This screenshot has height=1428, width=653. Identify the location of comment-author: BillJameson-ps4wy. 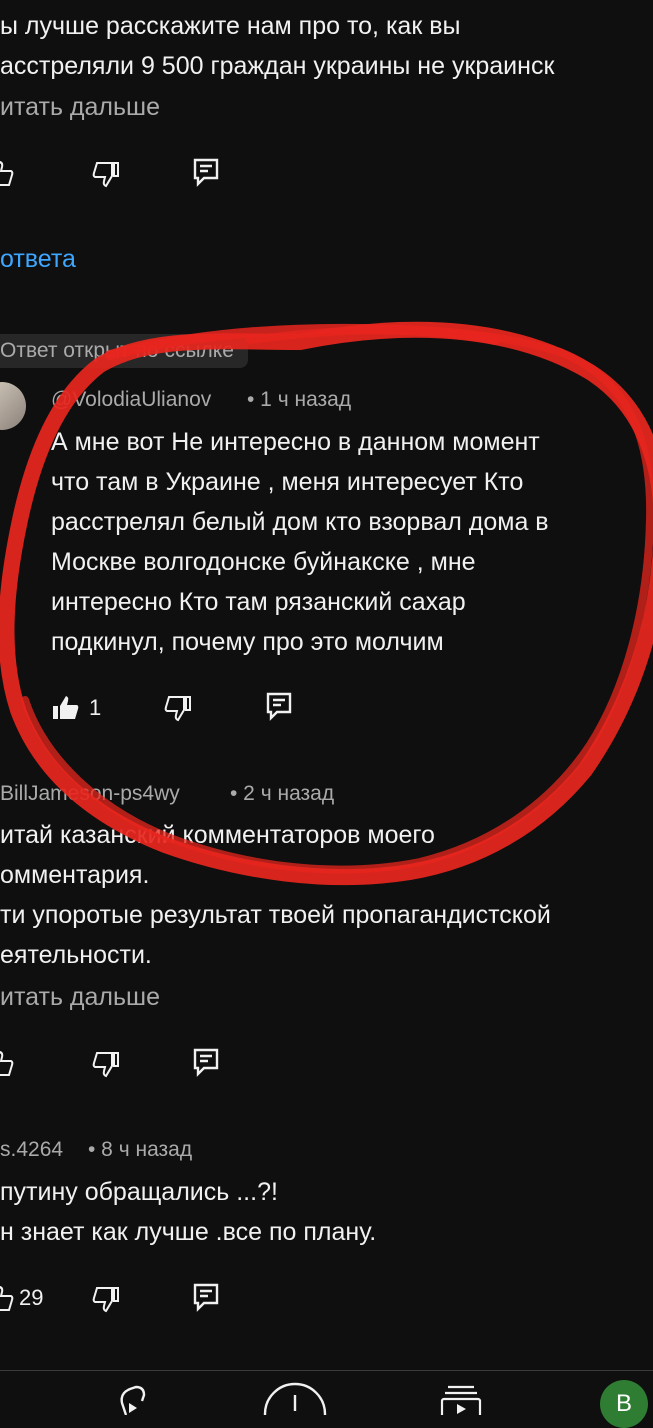
(90, 794).